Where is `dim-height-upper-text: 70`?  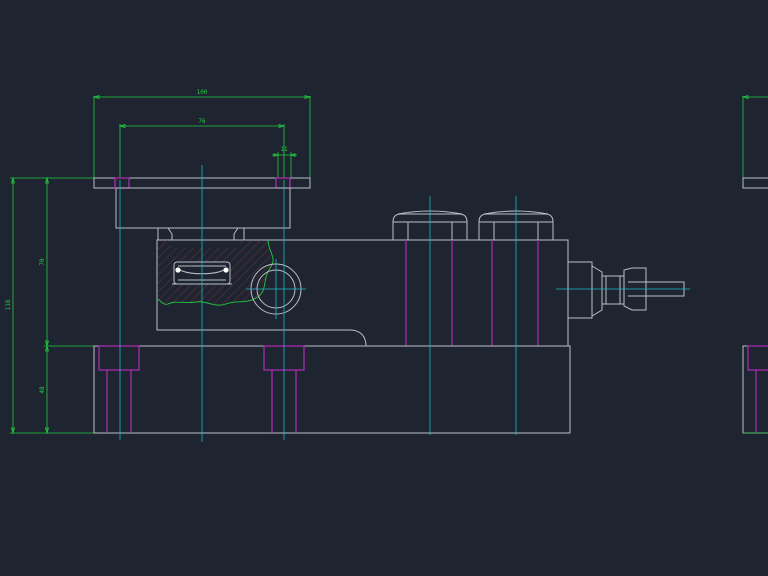
dim-height-upper-text: 70 is located at coordinates (42, 262).